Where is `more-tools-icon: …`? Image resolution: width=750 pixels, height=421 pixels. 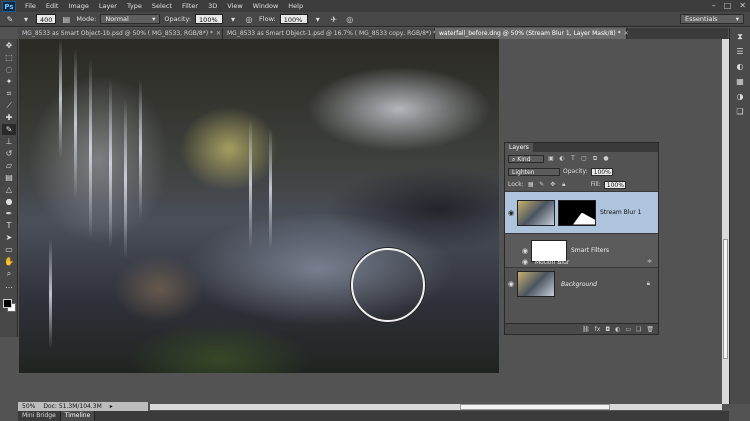 more-tools-icon: … is located at coordinates (9, 285).